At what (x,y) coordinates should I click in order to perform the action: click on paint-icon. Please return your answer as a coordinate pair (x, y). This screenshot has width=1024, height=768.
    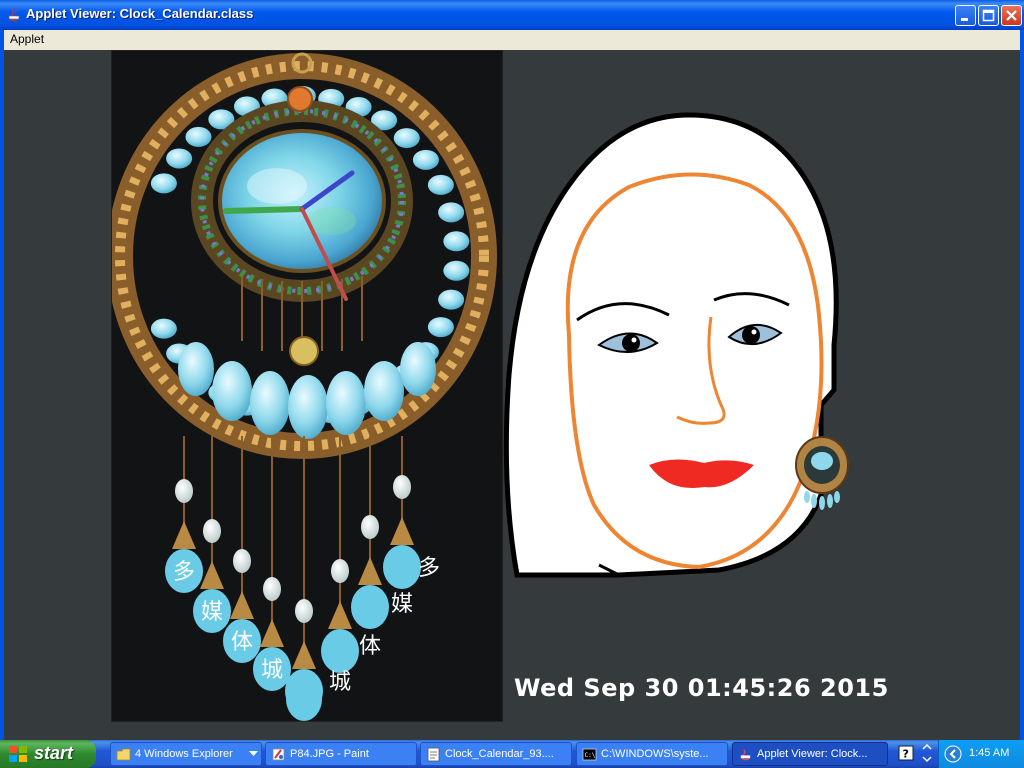
    Looking at the image, I should click on (278, 754).